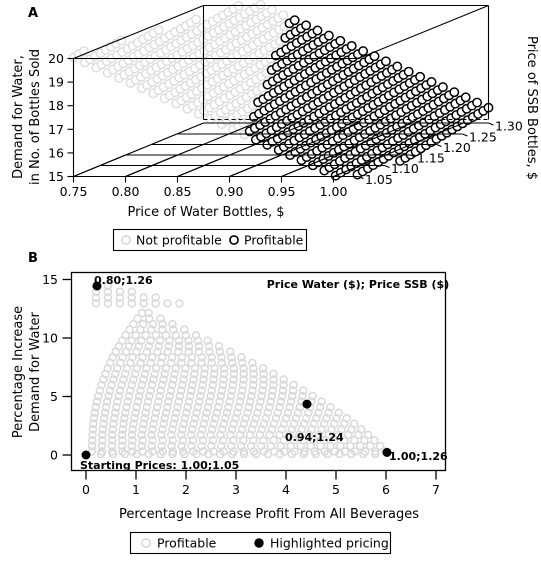 This screenshot has height=561, width=541. What do you see at coordinates (56, 82) in the screenshot?
I see `panel-a-ytick-19: 19` at bounding box center [56, 82].